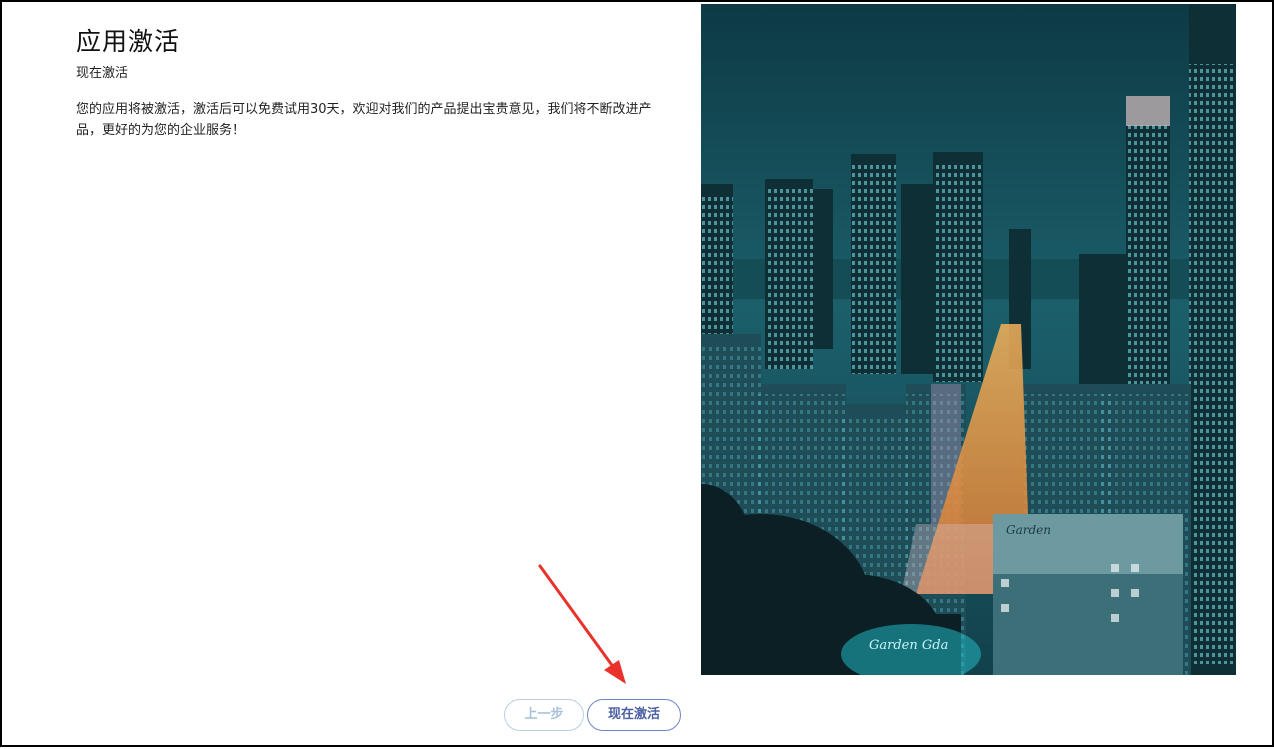 Image resolution: width=1274 pixels, height=749 pixels. What do you see at coordinates (634, 715) in the screenshot?
I see `activate-now-button: 现在激活` at bounding box center [634, 715].